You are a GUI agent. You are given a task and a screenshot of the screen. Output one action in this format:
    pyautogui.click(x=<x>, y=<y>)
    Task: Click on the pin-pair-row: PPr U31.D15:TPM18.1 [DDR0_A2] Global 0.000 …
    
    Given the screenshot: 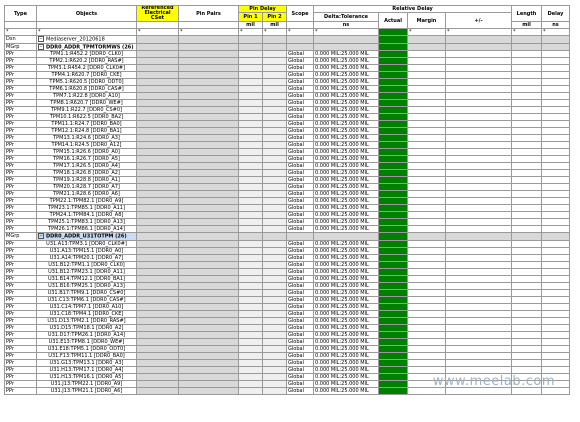 What is the action you would take?
    pyautogui.click(x=287, y=327)
    